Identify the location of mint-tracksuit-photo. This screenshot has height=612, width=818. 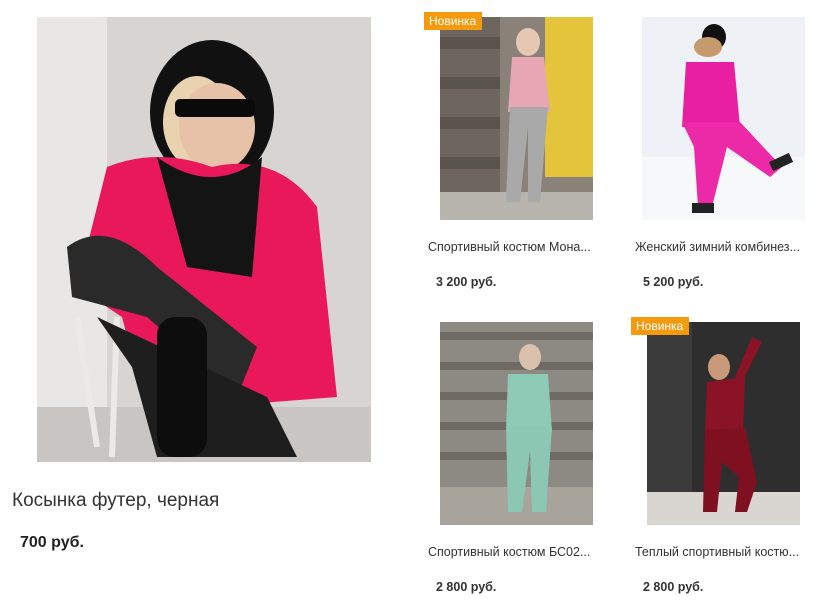
(516, 423).